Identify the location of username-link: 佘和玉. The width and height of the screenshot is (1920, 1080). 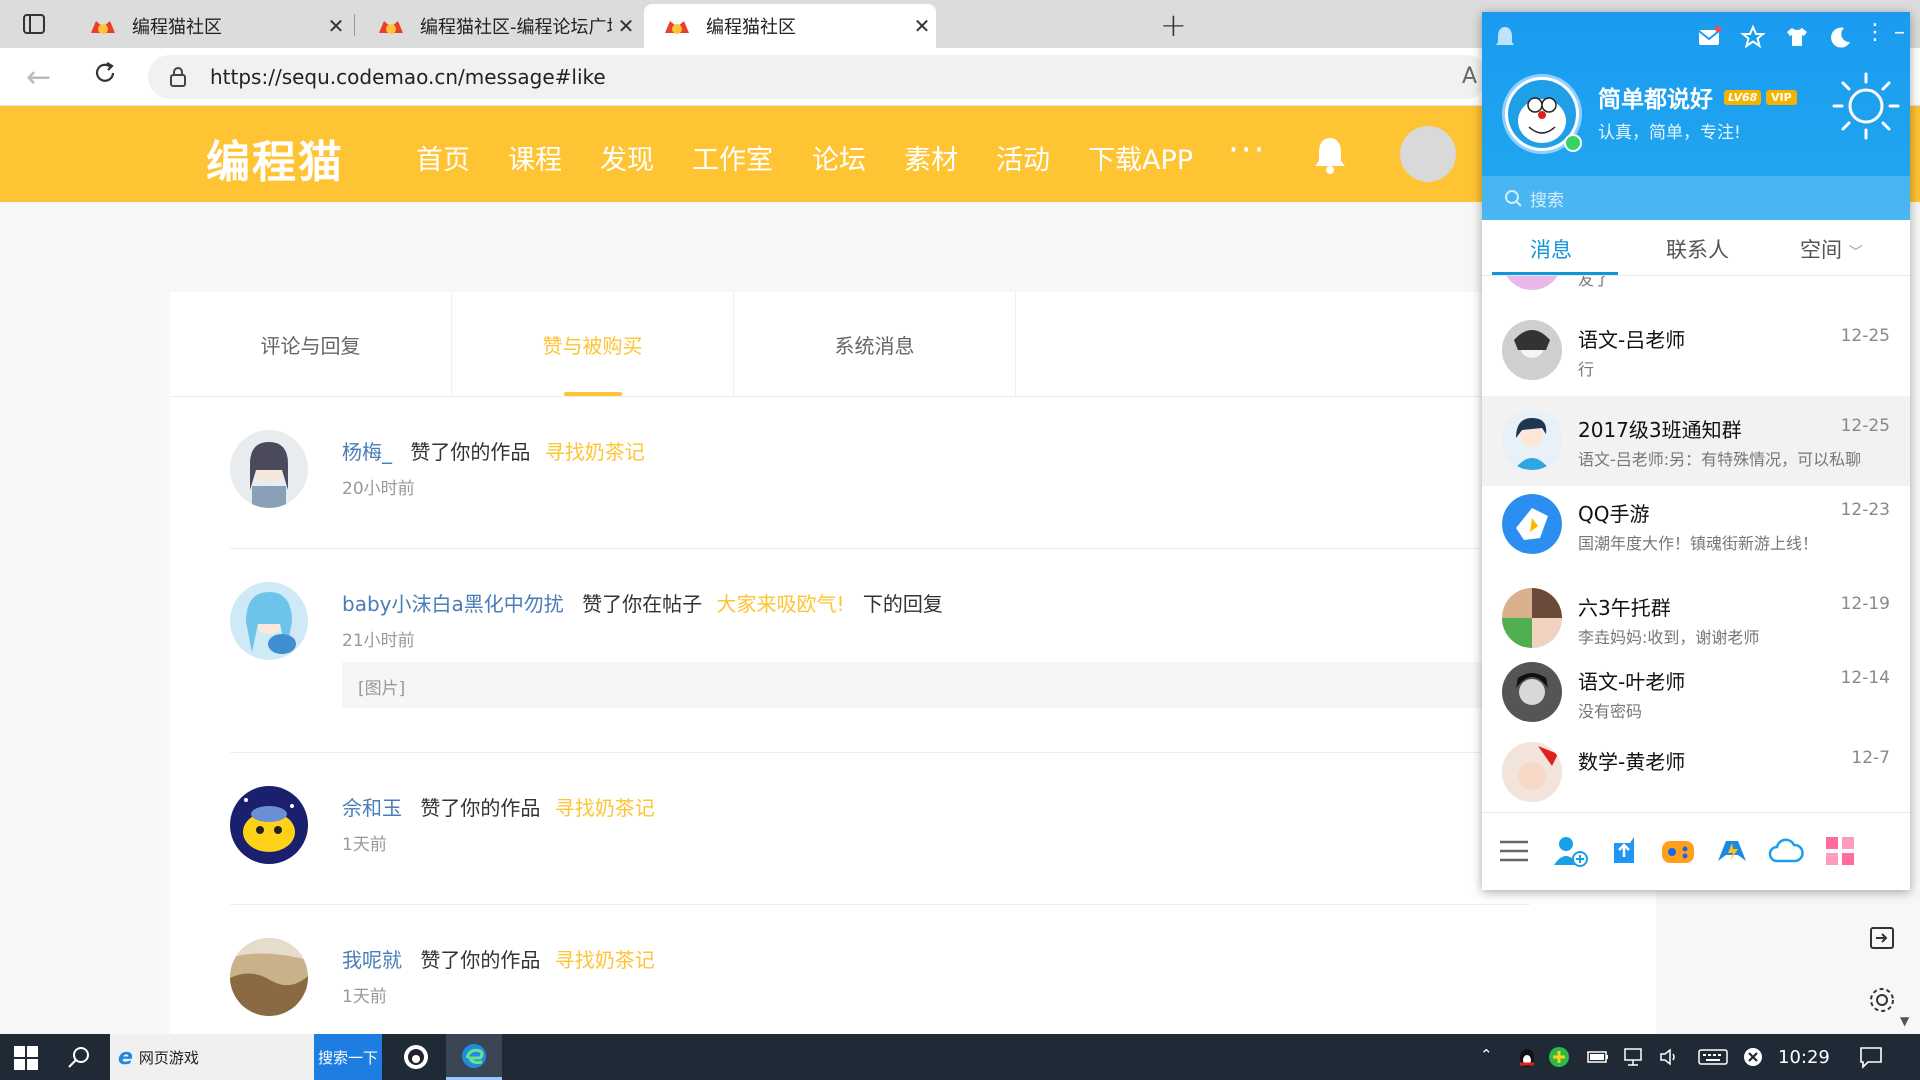
(372, 808).